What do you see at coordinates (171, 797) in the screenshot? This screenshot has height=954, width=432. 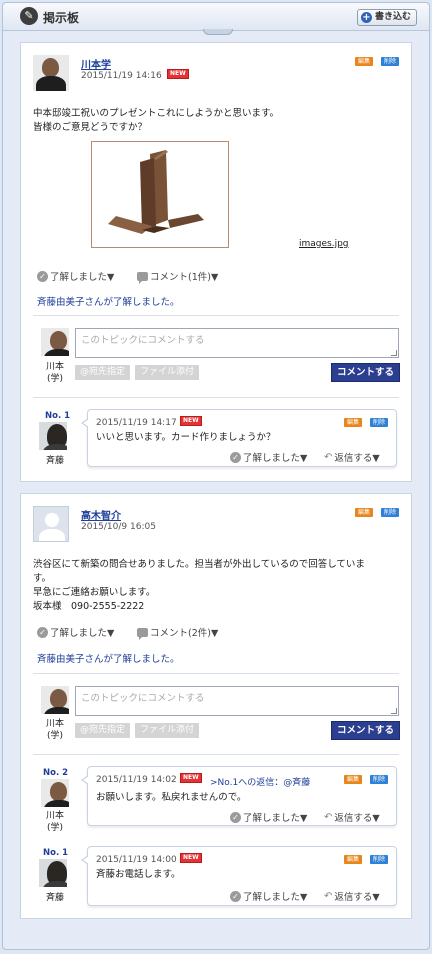 I see `reply-text: お願いします。私戻れませんので。` at bounding box center [171, 797].